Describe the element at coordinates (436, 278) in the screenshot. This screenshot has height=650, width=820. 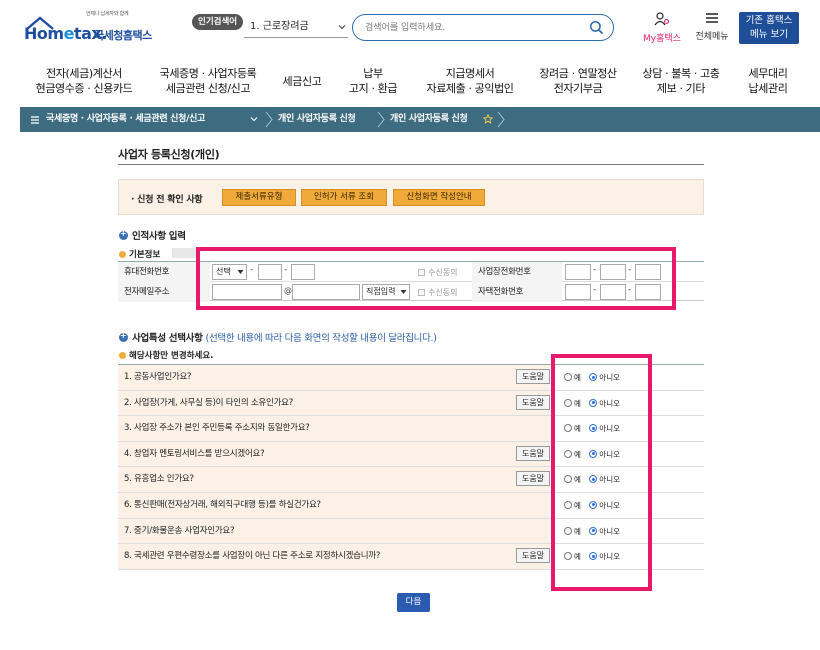
I see `highlight-box-contact` at that location.